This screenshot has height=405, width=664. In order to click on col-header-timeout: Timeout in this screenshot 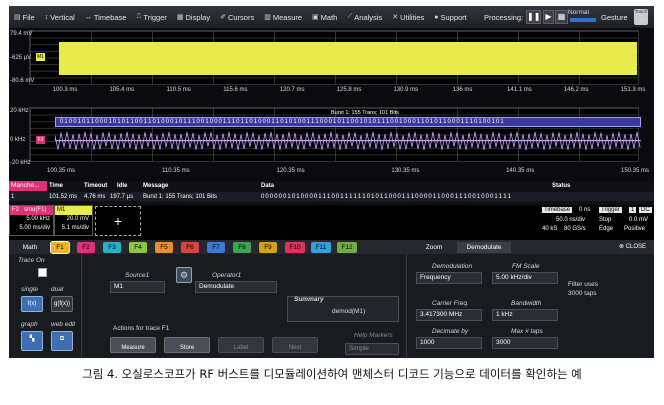, I will do `click(95, 186)`.